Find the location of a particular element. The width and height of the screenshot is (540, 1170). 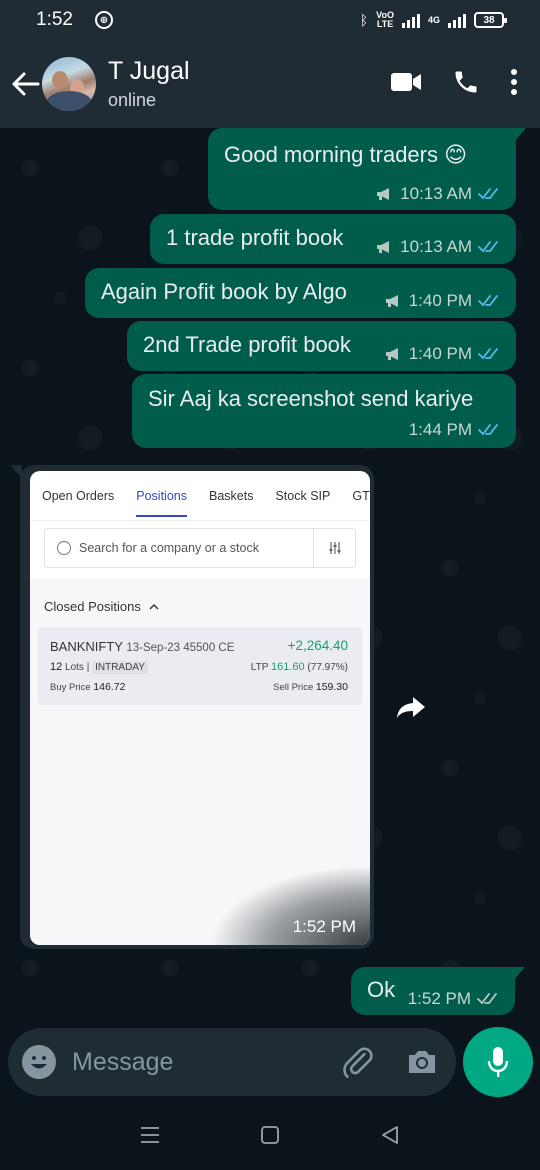

message-text: Good morning traders 😊 is located at coordinates (346, 154).